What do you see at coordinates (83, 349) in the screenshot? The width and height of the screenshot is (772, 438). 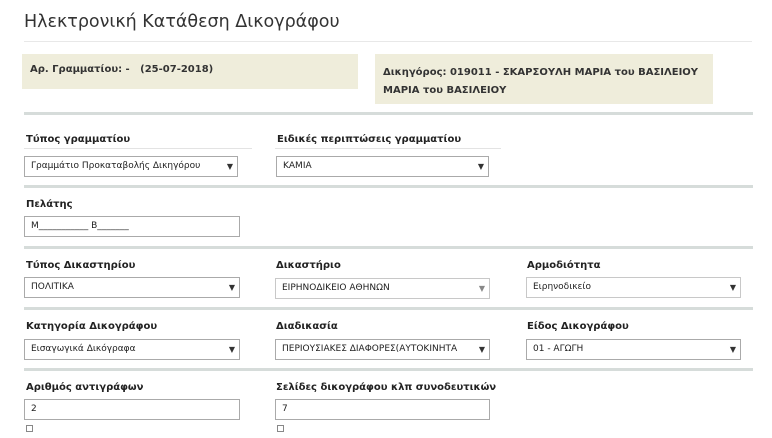 I see `document-category-value: Εισαγωγικά Δικόγραφα` at bounding box center [83, 349].